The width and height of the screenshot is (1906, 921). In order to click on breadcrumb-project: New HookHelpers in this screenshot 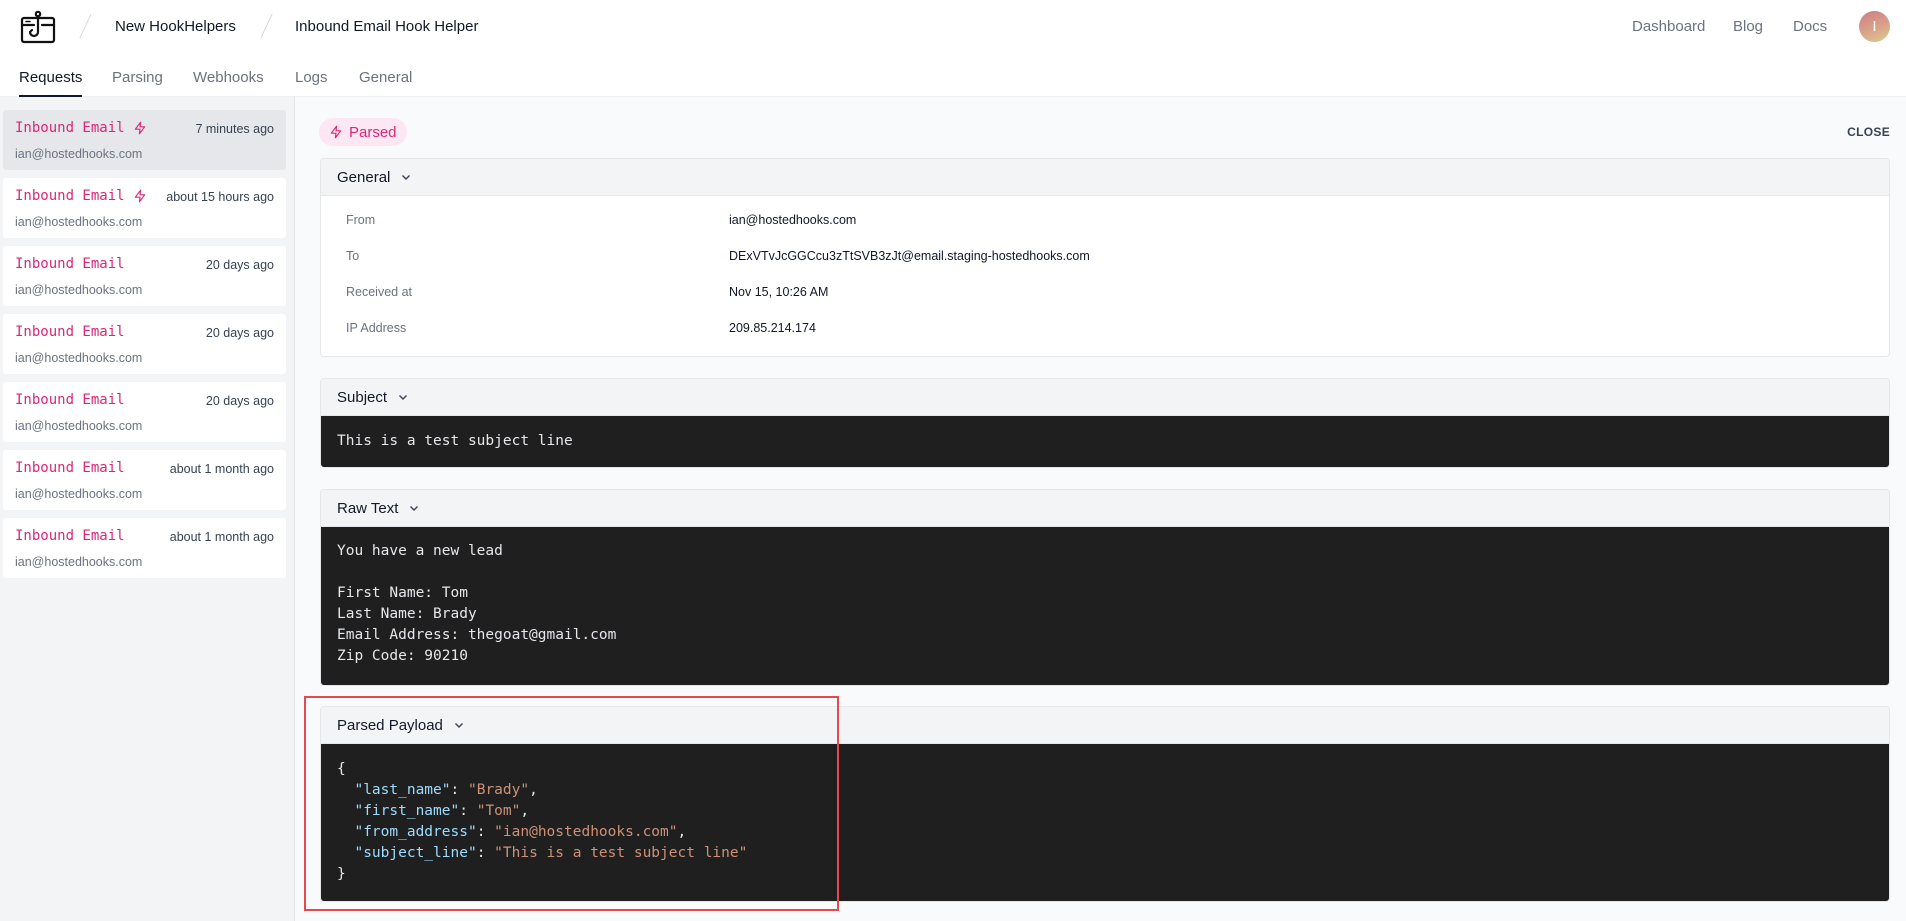, I will do `click(175, 26)`.